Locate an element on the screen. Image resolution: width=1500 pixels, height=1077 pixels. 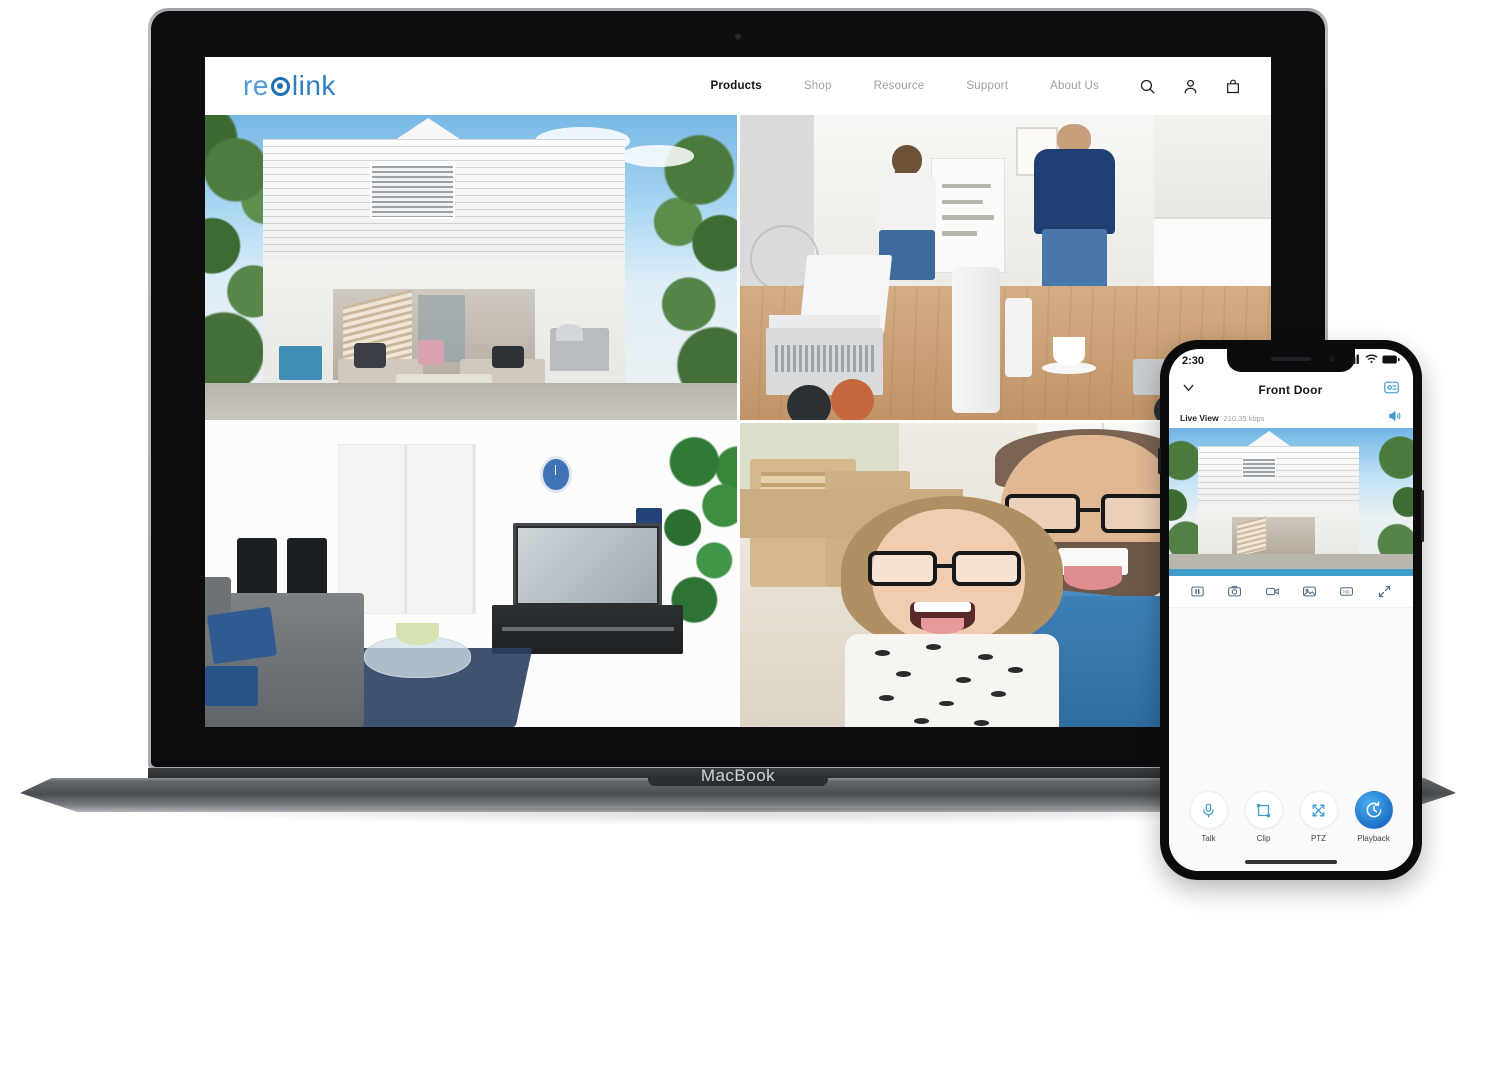
microphone-icon is located at coordinates (1208, 810).